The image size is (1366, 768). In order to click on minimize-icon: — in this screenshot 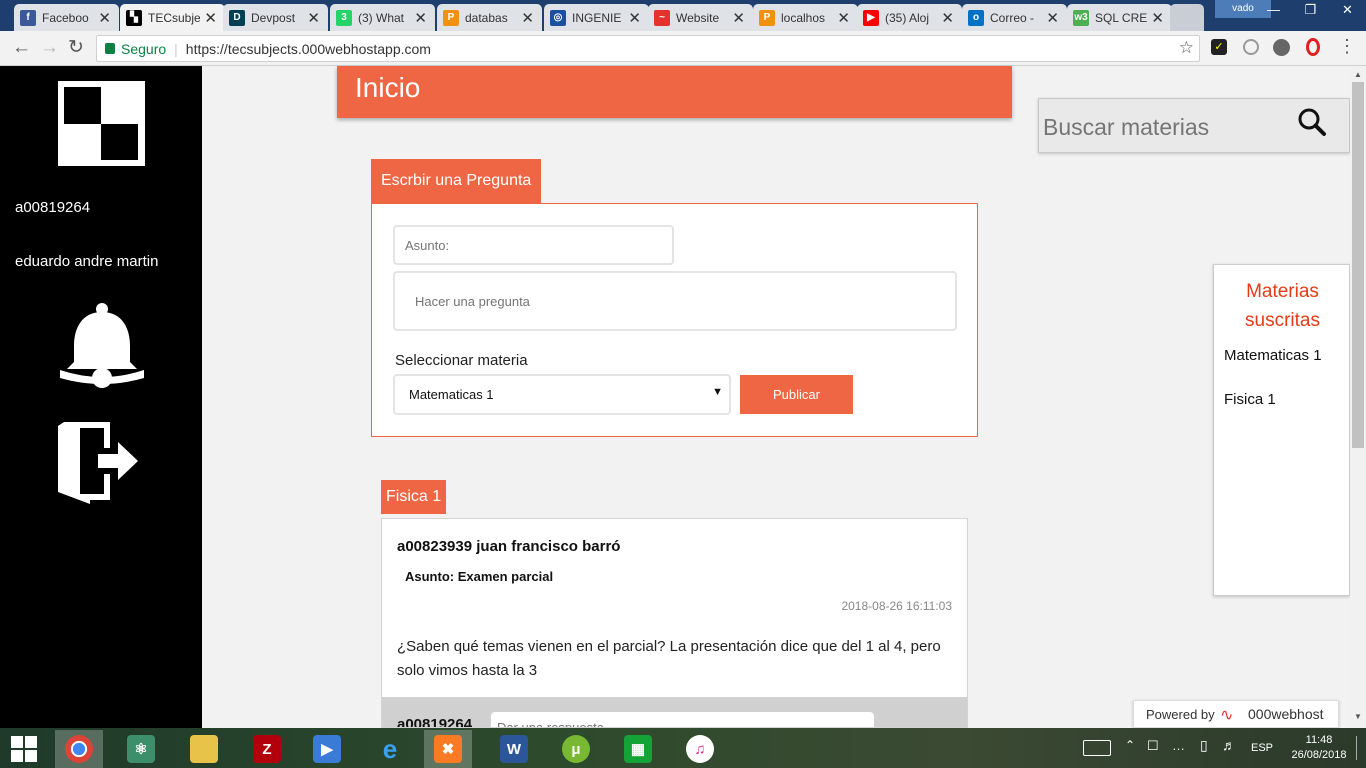, I will do `click(1273, 11)`.